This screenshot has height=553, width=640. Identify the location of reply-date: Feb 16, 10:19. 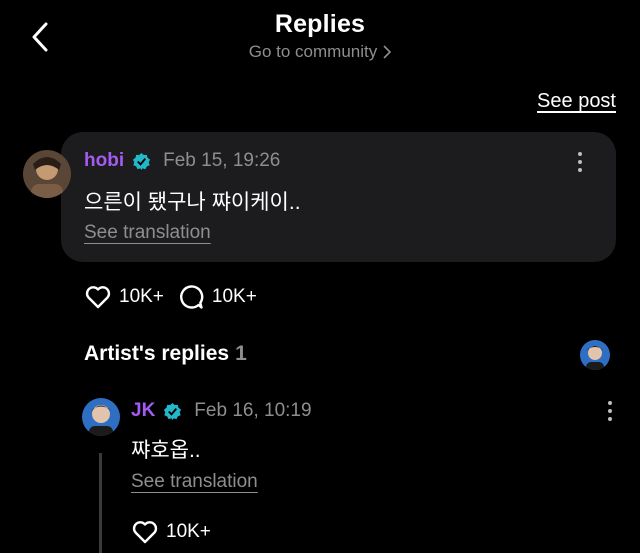
(253, 410).